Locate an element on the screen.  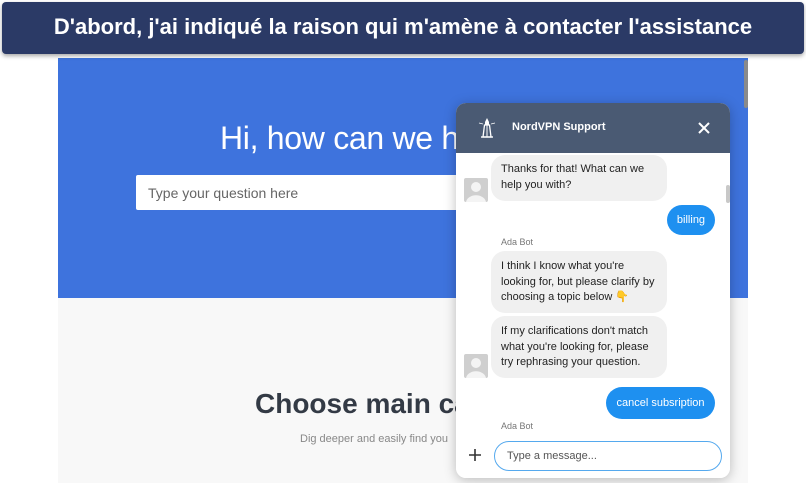
message-line: Thanks for that! What can we is located at coordinates (573, 169).